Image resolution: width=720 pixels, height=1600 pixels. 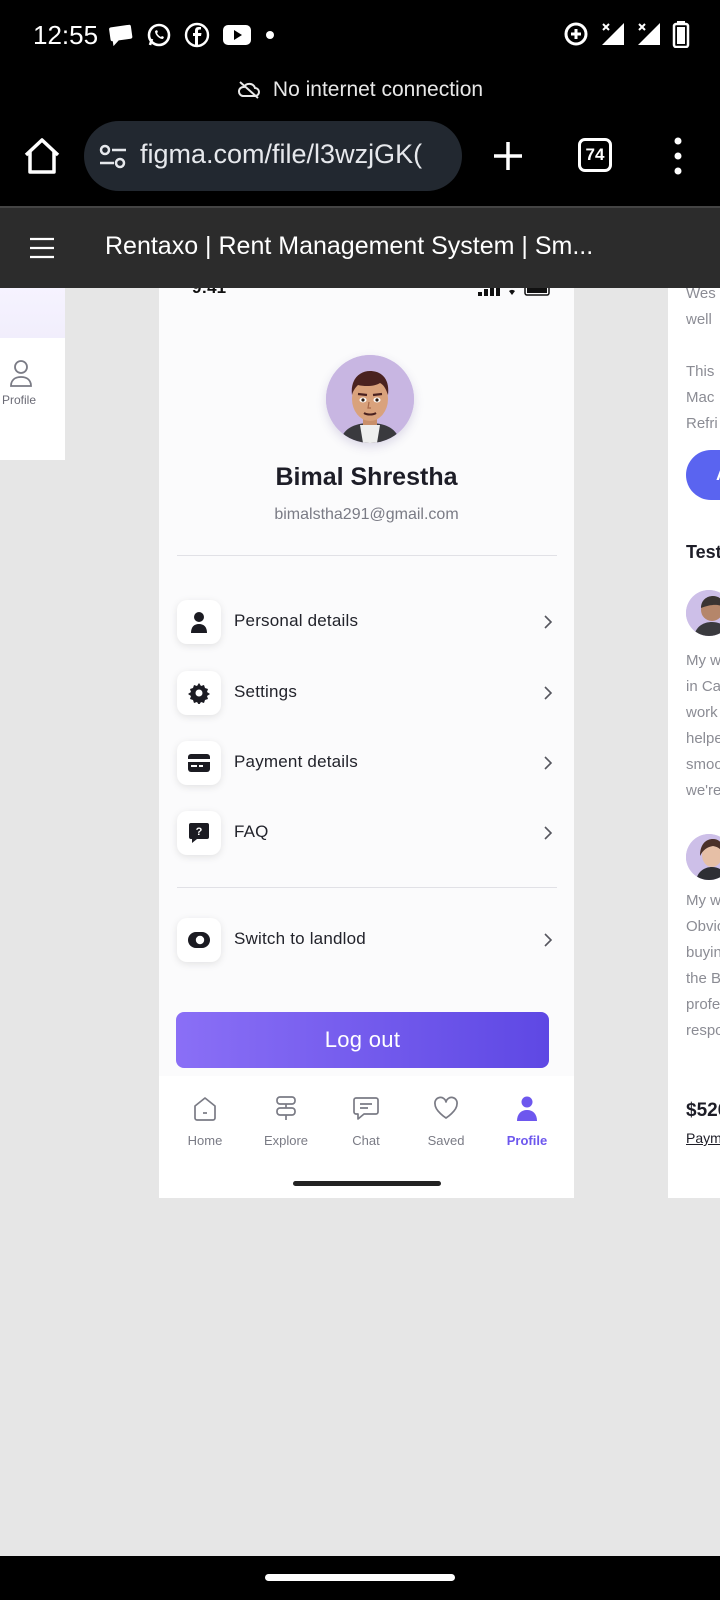 I want to click on youtube-icon, so click(x=237, y=35).